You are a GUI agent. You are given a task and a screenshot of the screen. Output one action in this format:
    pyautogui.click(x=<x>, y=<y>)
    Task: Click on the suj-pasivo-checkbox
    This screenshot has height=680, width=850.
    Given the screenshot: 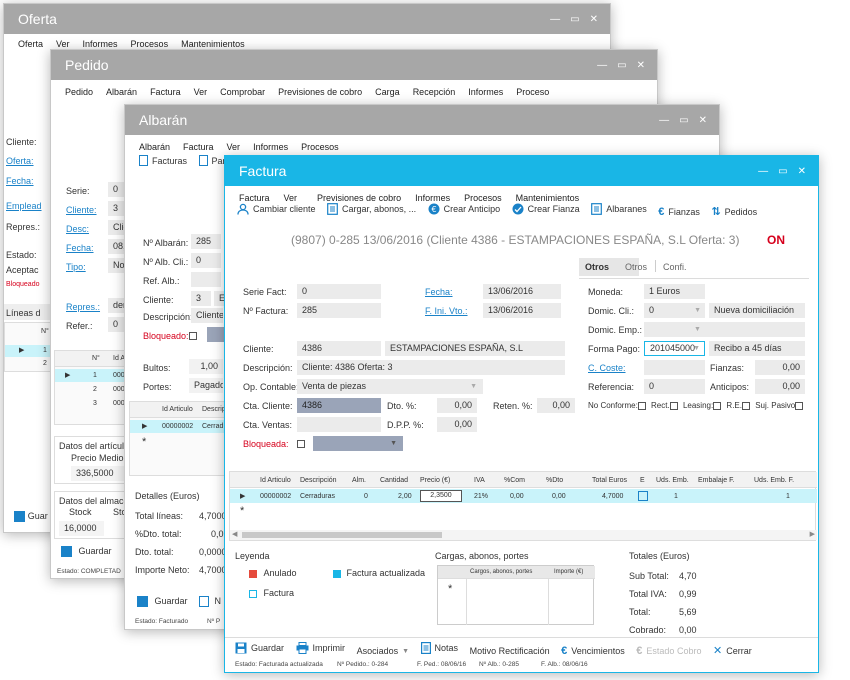 What is the action you would take?
    pyautogui.click(x=799, y=405)
    